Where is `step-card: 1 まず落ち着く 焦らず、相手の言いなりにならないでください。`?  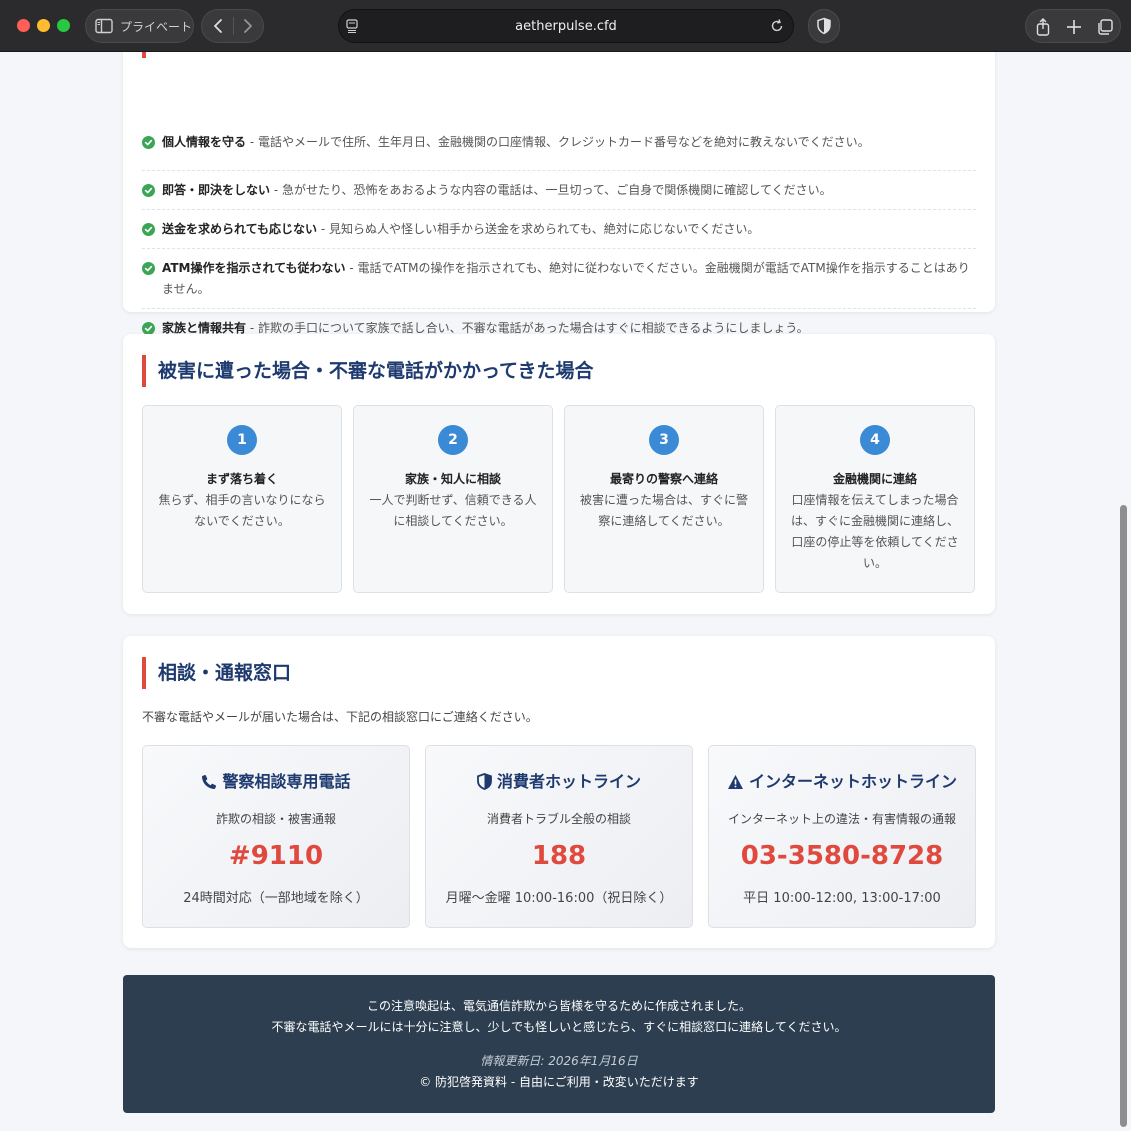
step-card: 1 まず落ち着く 焦らず、相手の言いなりにならないでください。 is located at coordinates (242, 499).